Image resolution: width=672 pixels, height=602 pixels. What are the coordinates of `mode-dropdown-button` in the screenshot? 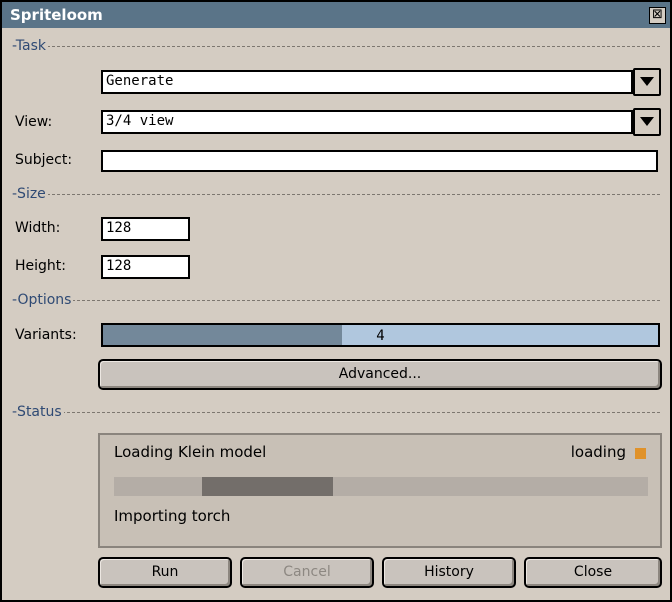 It's located at (647, 82).